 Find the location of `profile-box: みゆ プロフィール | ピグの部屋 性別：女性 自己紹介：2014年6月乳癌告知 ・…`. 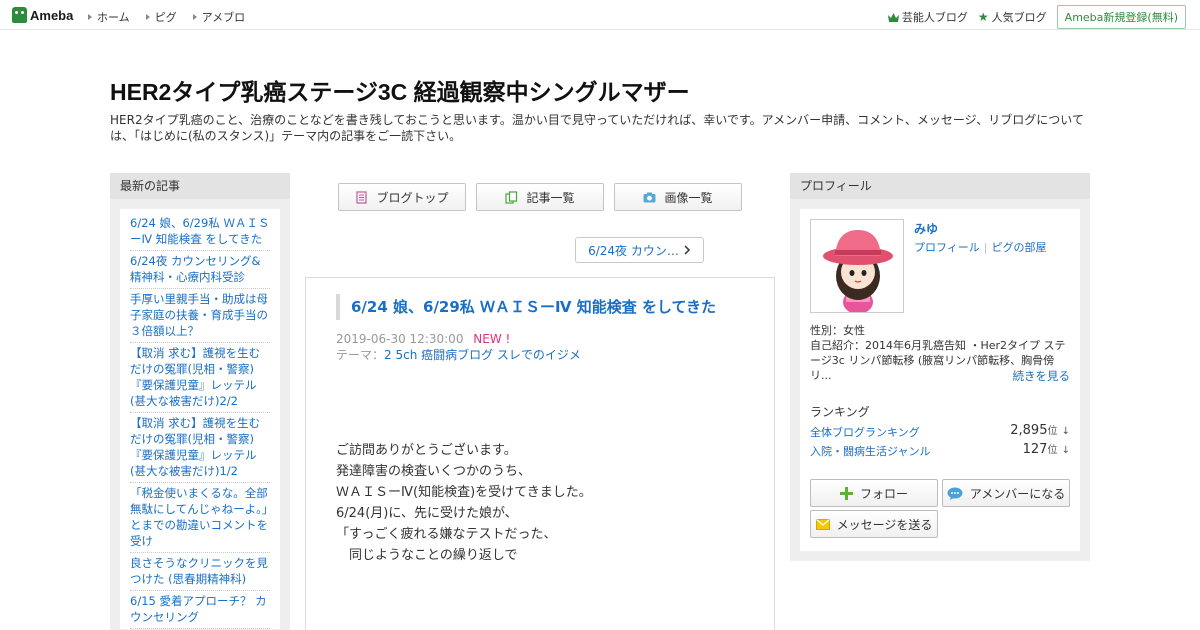

profile-box: みゆ プロフィール | ピグの部屋 性別：女性 自己紹介：2014年6月乳癌告知 ・… is located at coordinates (940, 380).